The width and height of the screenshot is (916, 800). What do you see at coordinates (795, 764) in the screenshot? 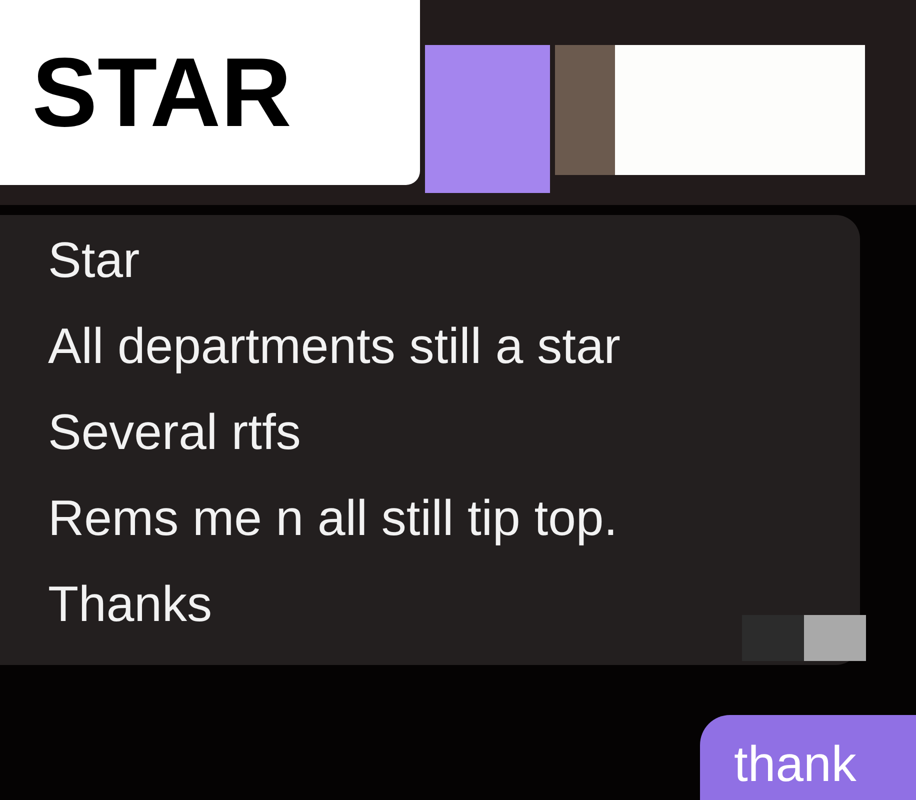
I see `message-text: thank` at bounding box center [795, 764].